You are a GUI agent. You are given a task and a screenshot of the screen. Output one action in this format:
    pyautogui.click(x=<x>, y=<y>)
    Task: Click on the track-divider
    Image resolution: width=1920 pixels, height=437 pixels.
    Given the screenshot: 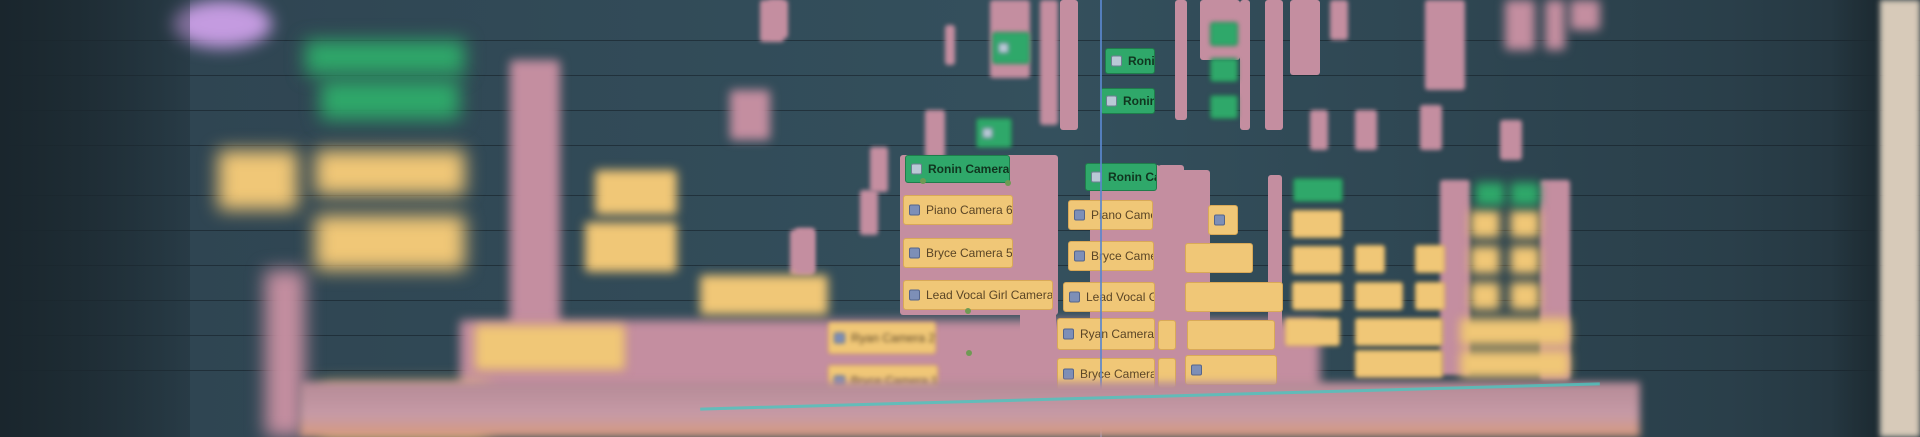 What is the action you would take?
    pyautogui.click(x=960, y=40)
    